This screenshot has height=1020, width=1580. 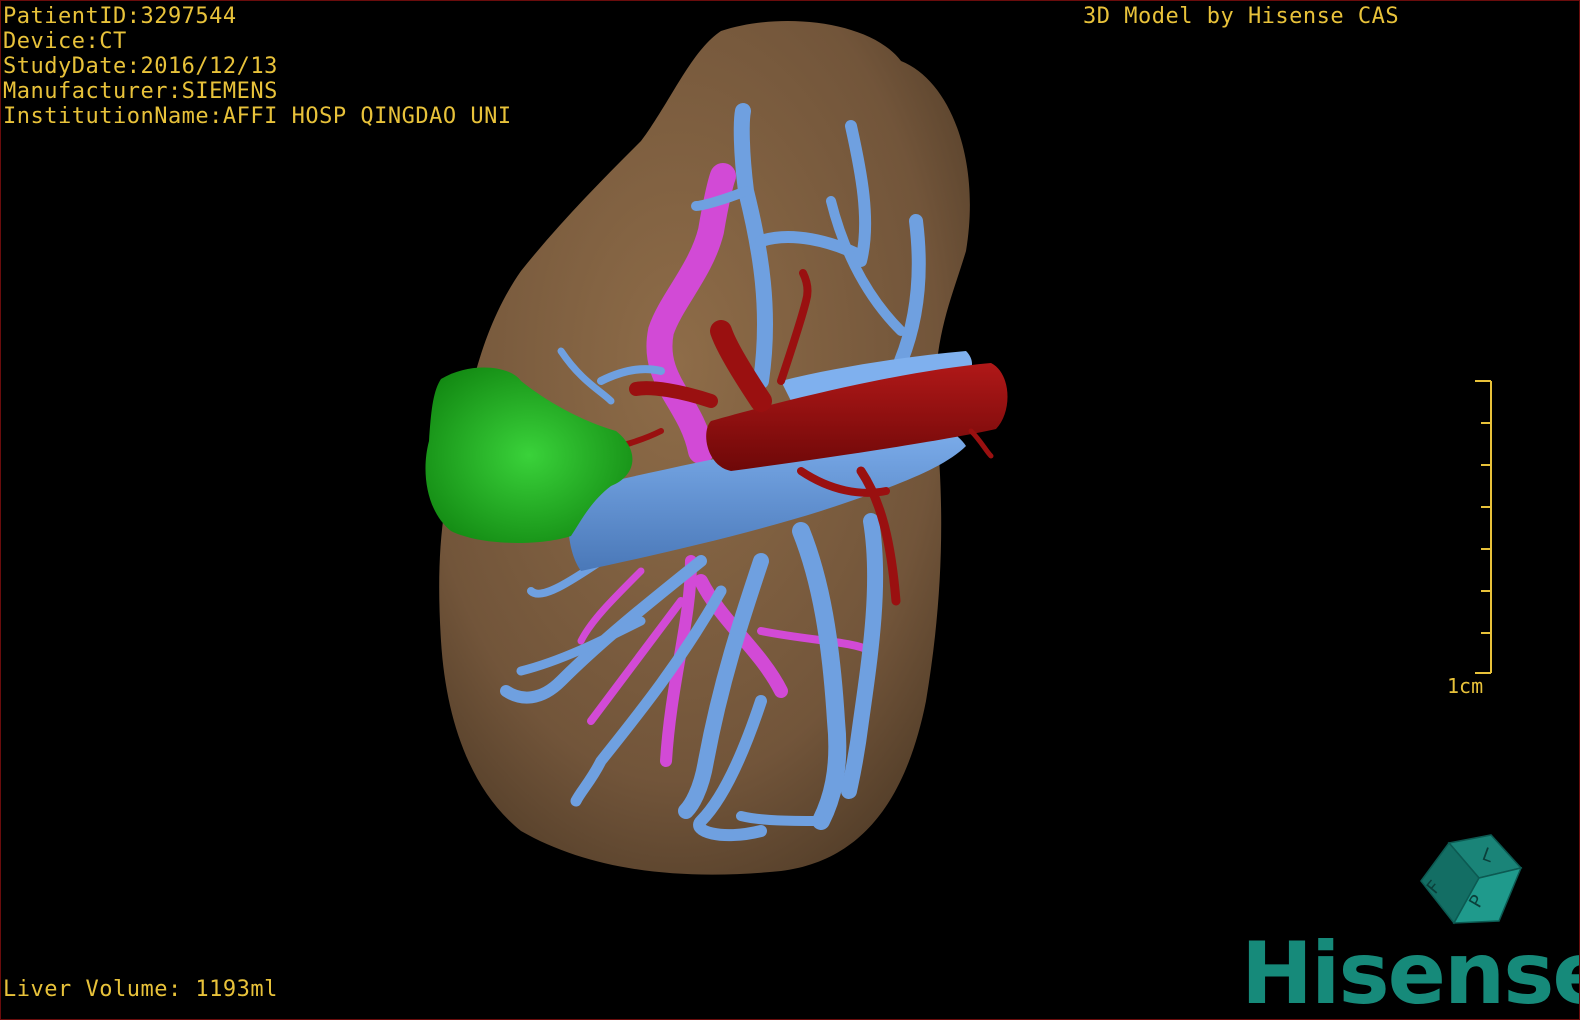 What do you see at coordinates (140, 91) in the screenshot?
I see `manufacturer-text: Manufacturer:SIEMENS` at bounding box center [140, 91].